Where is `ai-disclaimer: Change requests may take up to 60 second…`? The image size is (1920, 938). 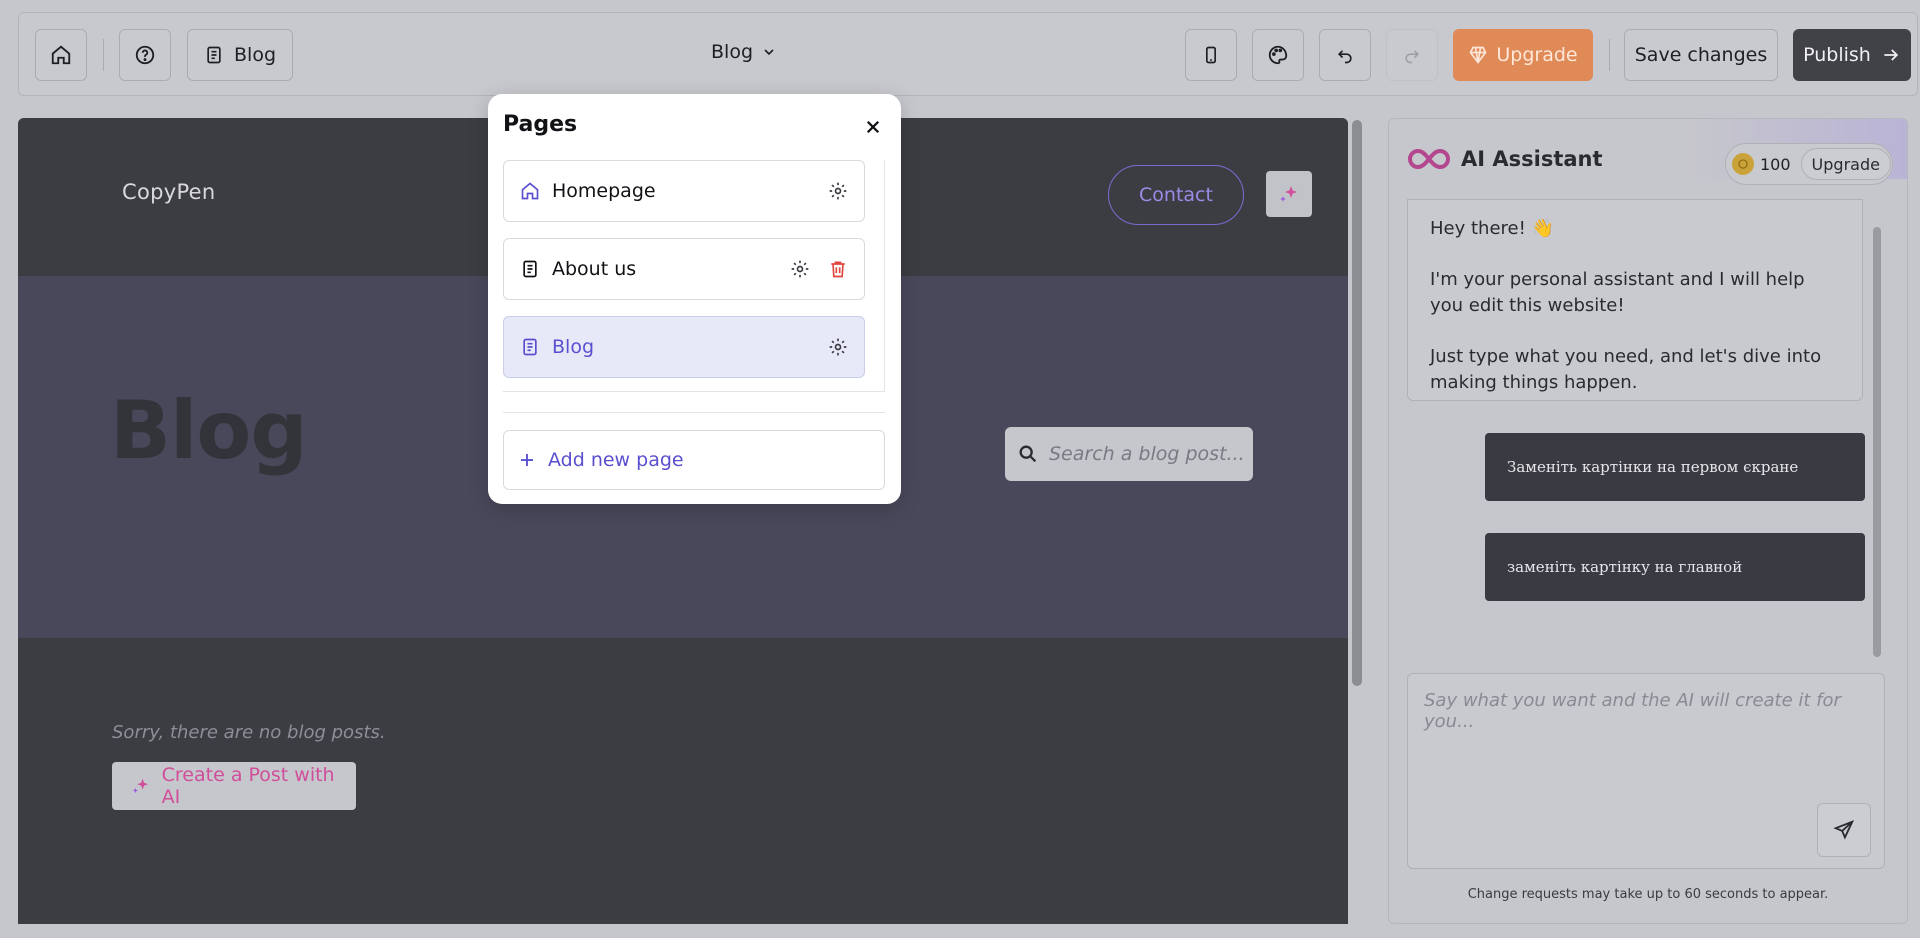 ai-disclaimer: Change requests may take up to 60 second… is located at coordinates (1648, 894).